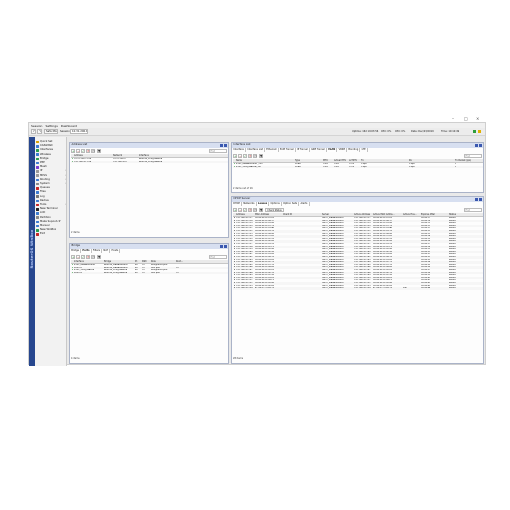 This screenshot has height=510, width=510. What do you see at coordinates (287, 215) in the screenshot?
I see `header-client-id: Client ID` at bounding box center [287, 215].